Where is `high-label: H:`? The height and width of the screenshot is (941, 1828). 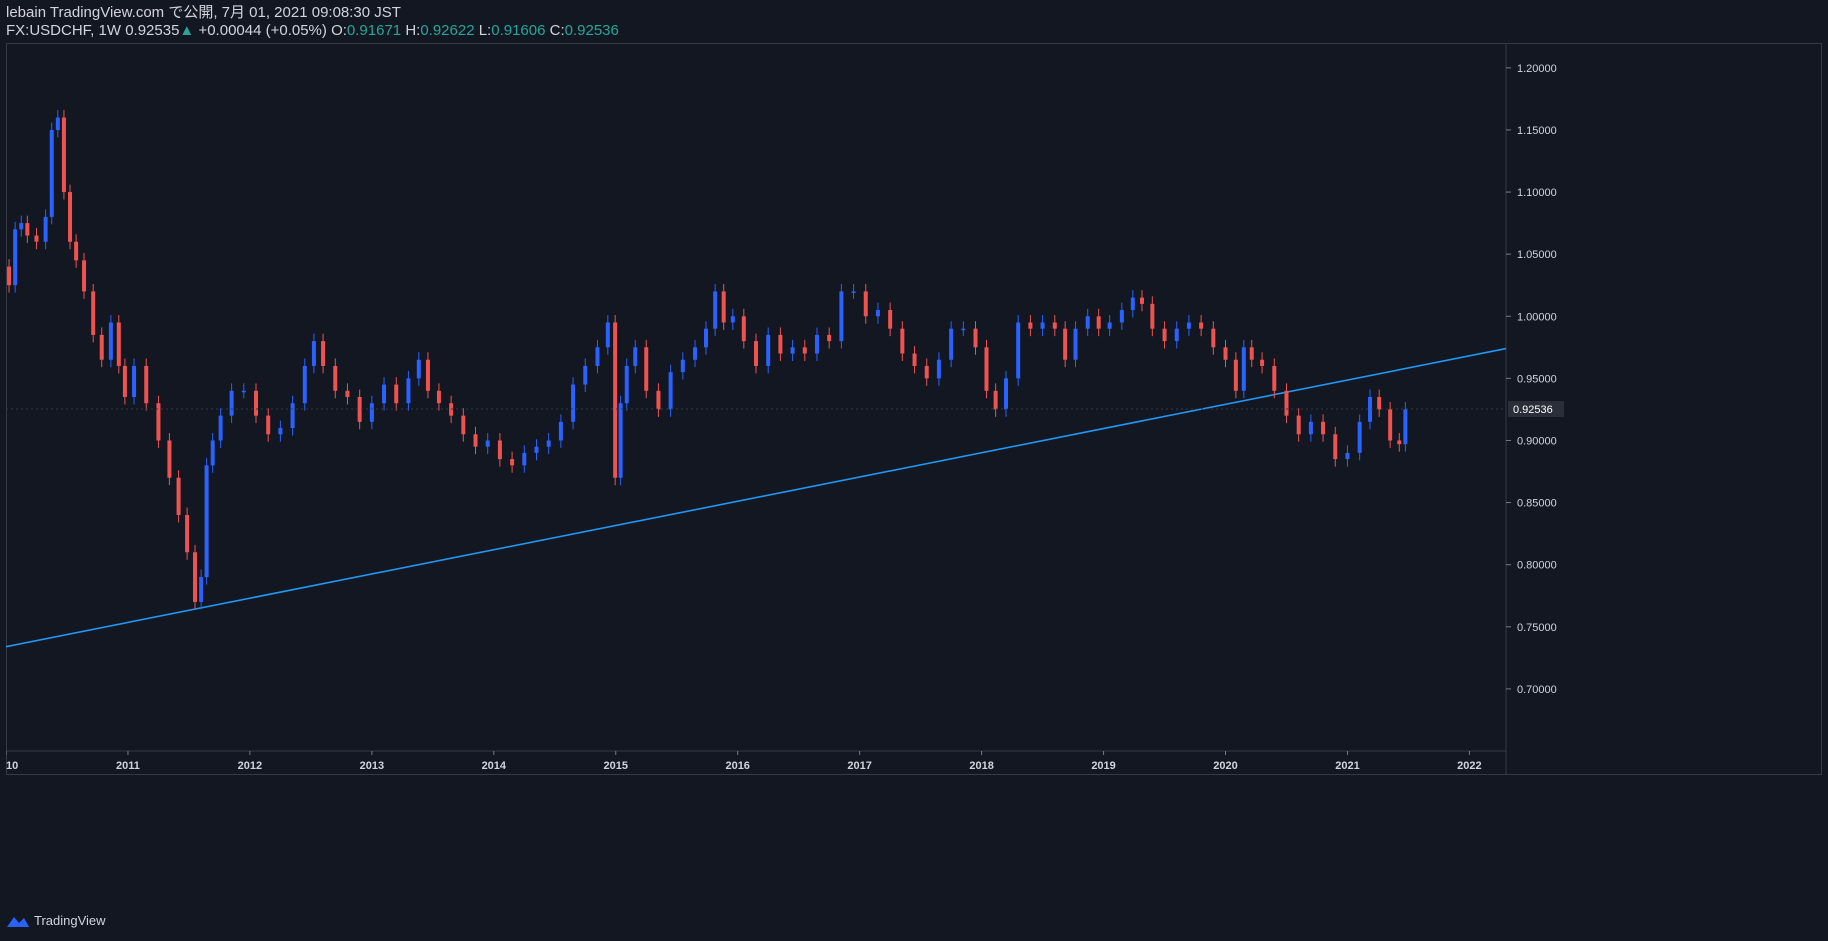
high-label: H: is located at coordinates (413, 30).